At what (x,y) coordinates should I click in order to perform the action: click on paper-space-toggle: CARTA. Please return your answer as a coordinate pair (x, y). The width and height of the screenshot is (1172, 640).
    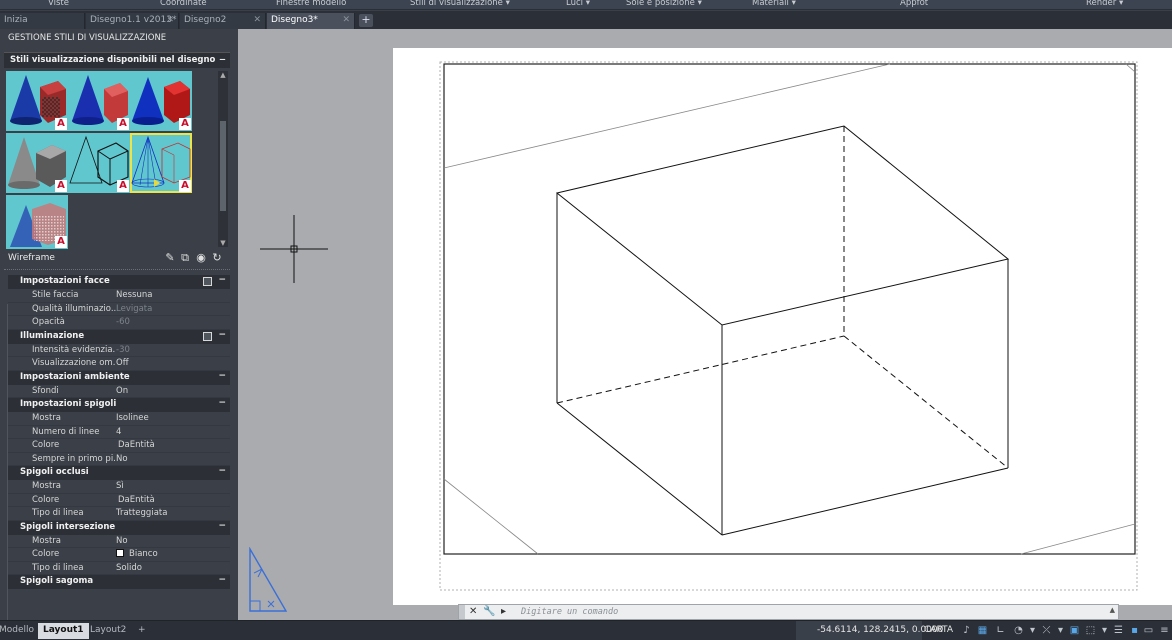
    Looking at the image, I should click on (938, 630).